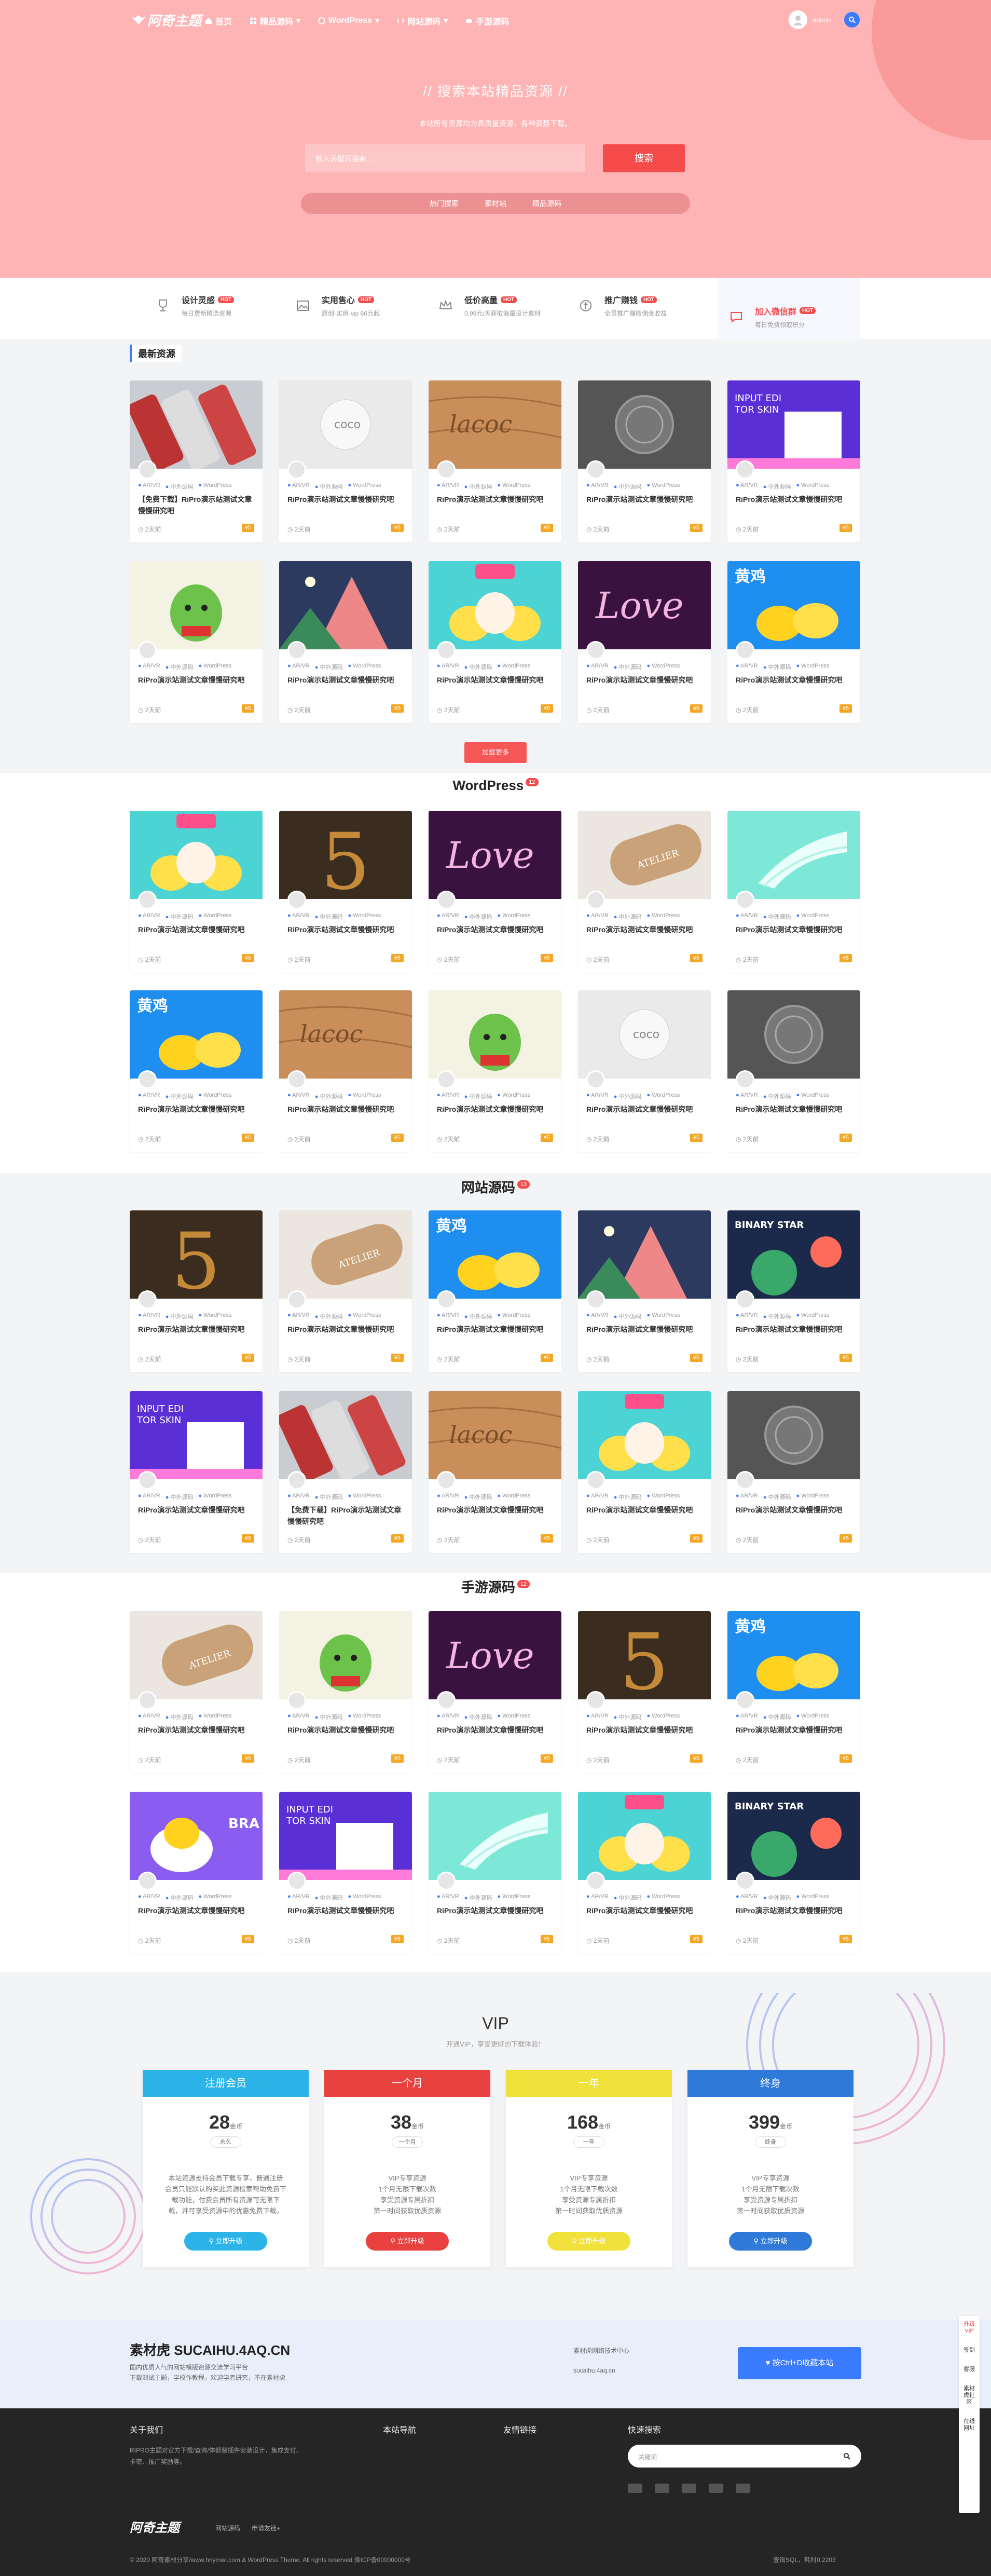 The width and height of the screenshot is (991, 2576). Describe the element at coordinates (196, 505) in the screenshot. I see `card-title: 【免费下载】RiPro演示站测试文章慢慢研究吧` at that location.